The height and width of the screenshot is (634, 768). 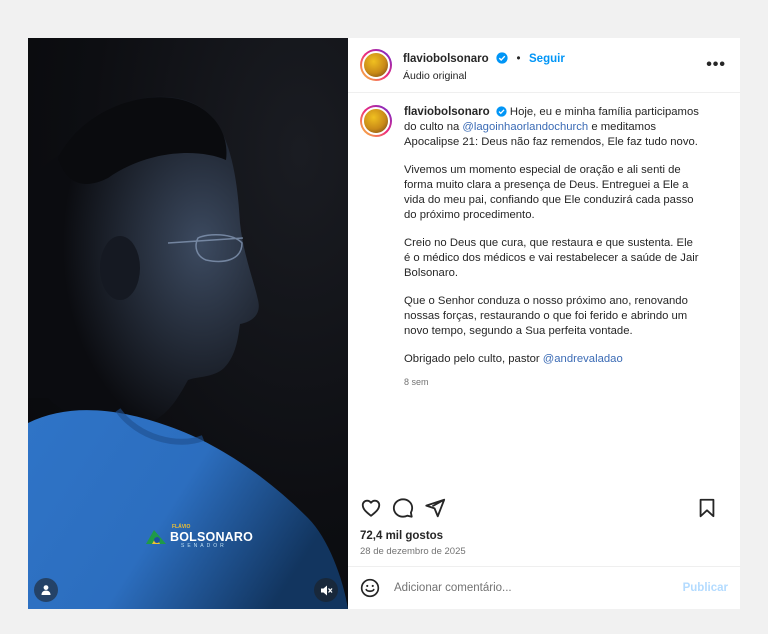 I want to click on author-username: flaviobolsonaro, so click(x=446, y=59).